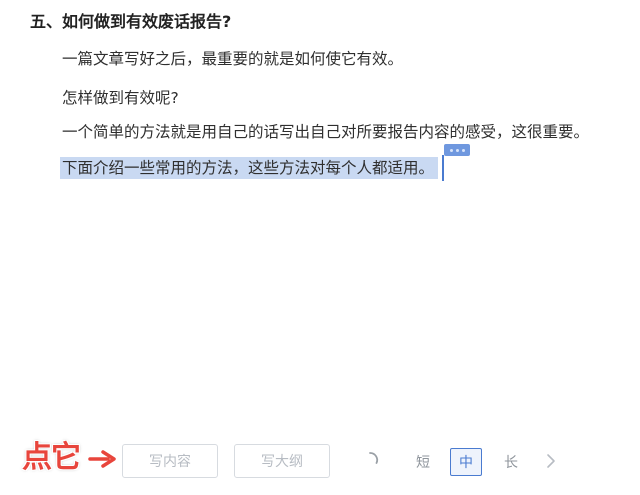 The image size is (640, 495). What do you see at coordinates (51, 457) in the screenshot?
I see `annotation-label: 点它` at bounding box center [51, 457].